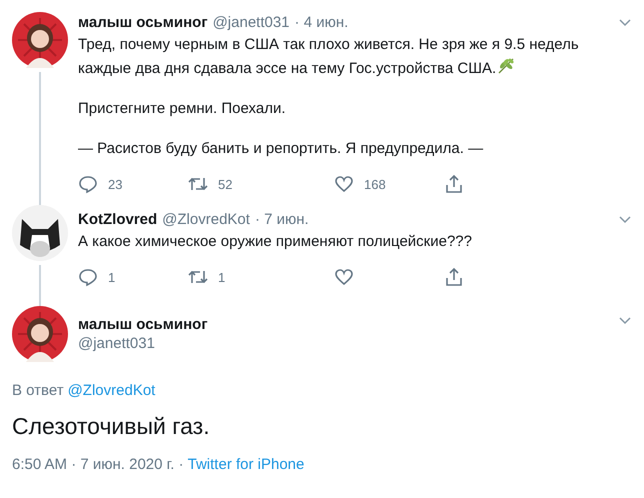 The image size is (644, 498). I want to click on action-count: 23, so click(115, 184).